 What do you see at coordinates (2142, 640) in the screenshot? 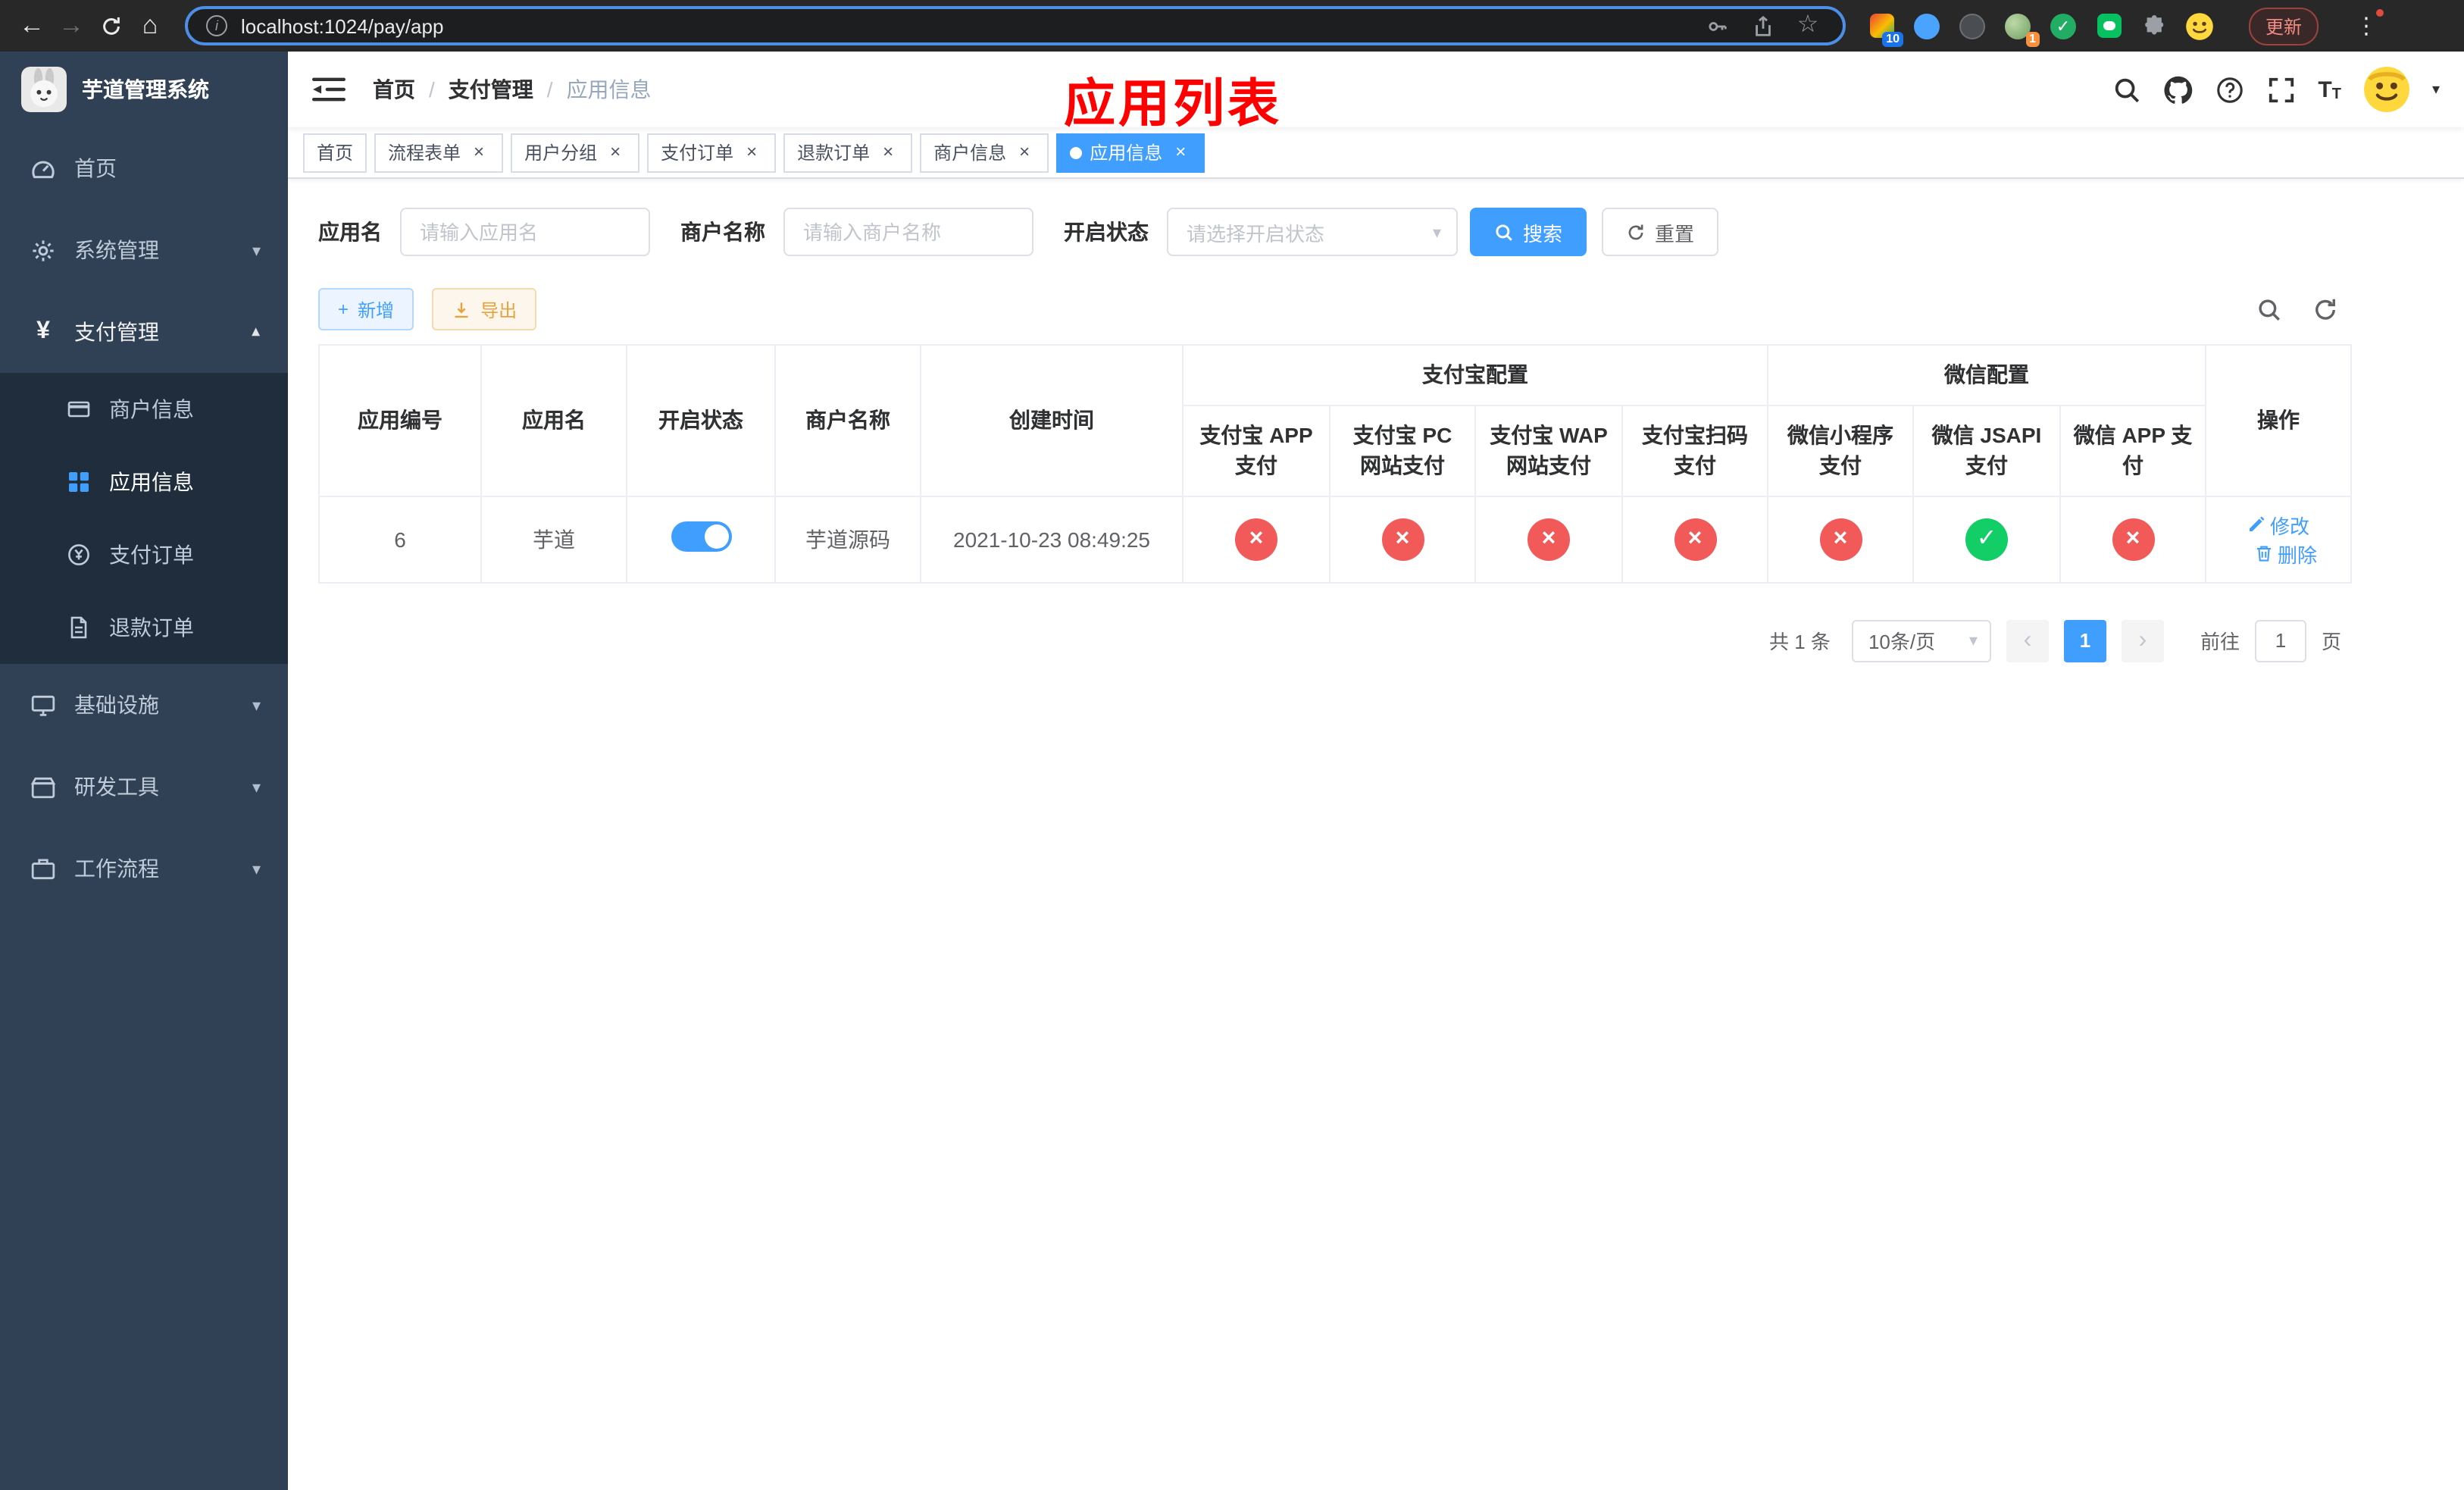
I see `next-page-button: ›` at bounding box center [2142, 640].